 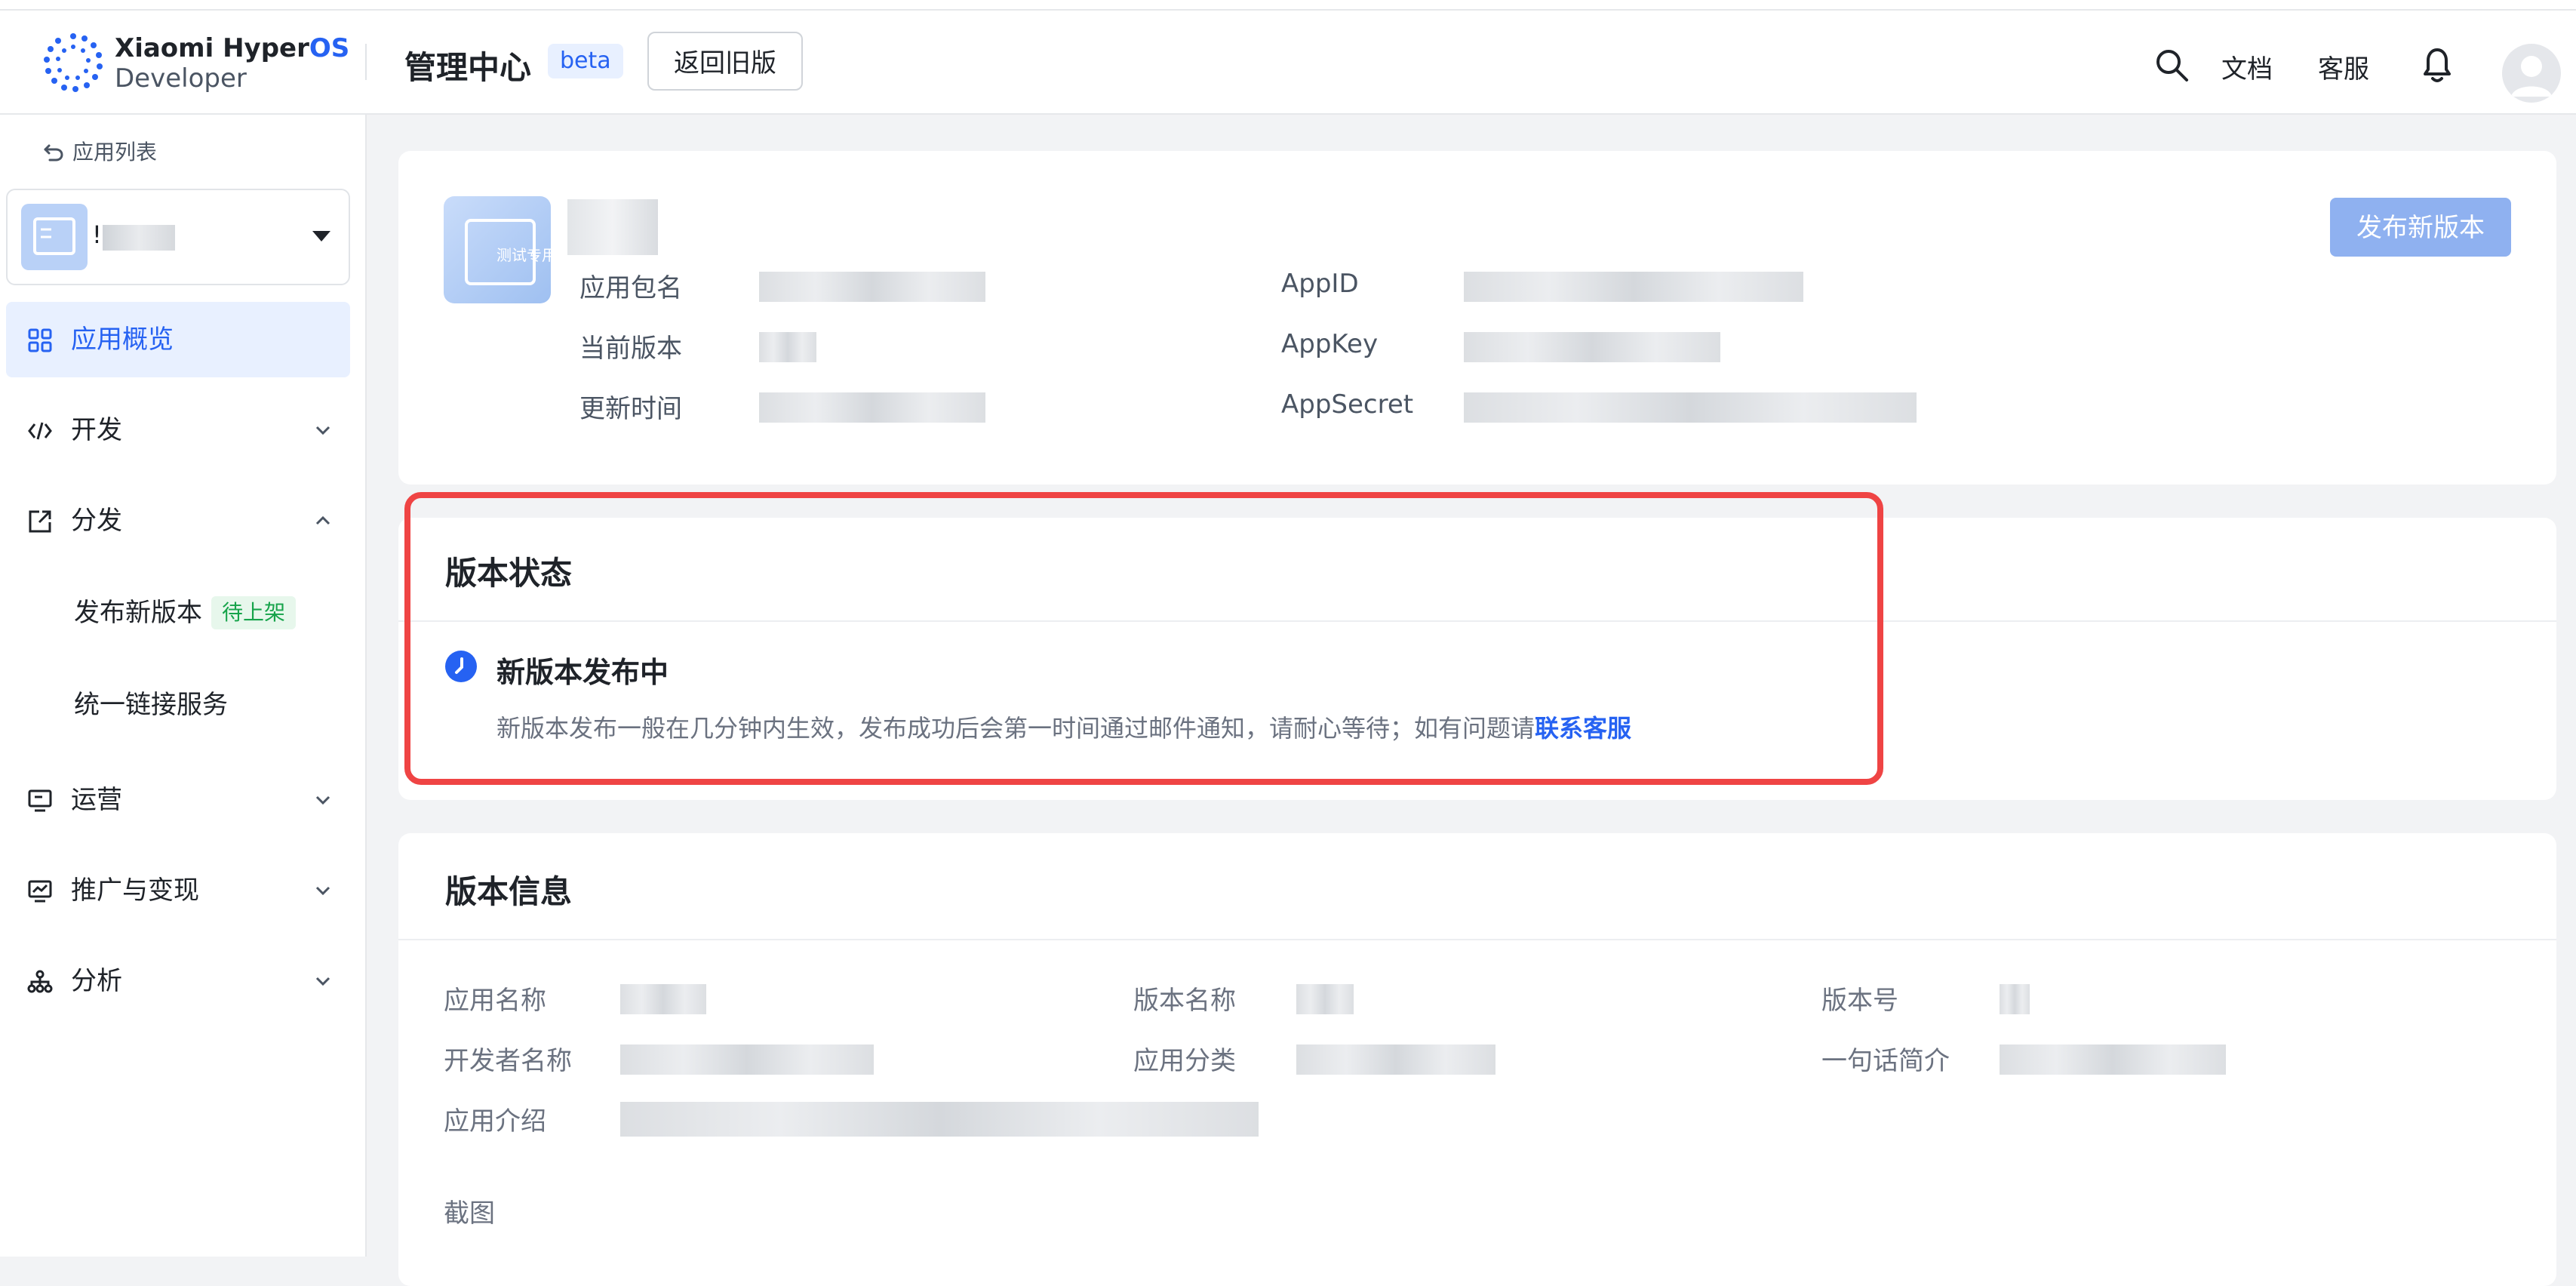 What do you see at coordinates (40, 891) in the screenshot?
I see `chart-monitor-icon` at bounding box center [40, 891].